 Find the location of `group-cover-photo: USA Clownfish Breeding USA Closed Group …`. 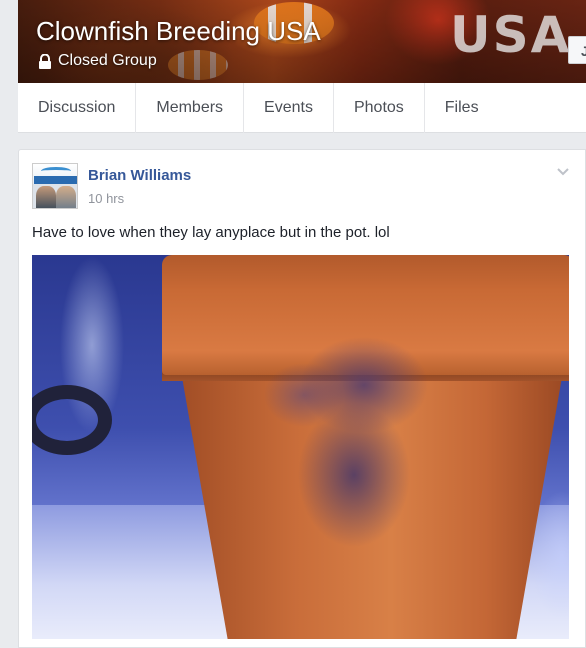

group-cover-photo: USA Clownfish Breeding USA Closed Group … is located at coordinates (302, 41).